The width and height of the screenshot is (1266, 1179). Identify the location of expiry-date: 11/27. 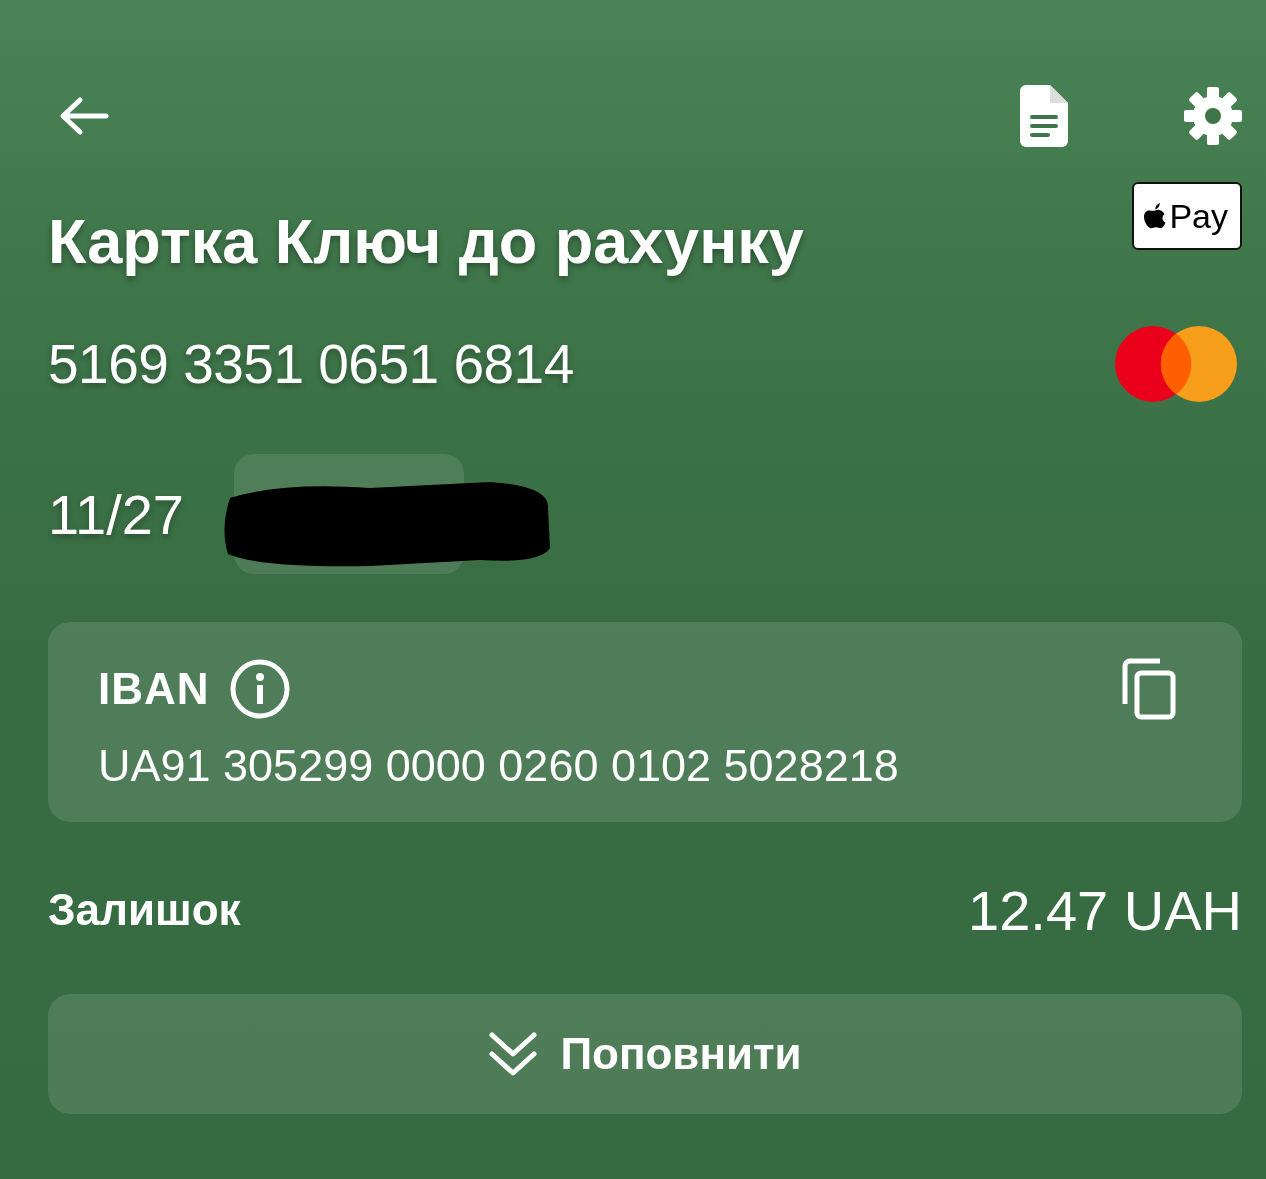
(116, 514).